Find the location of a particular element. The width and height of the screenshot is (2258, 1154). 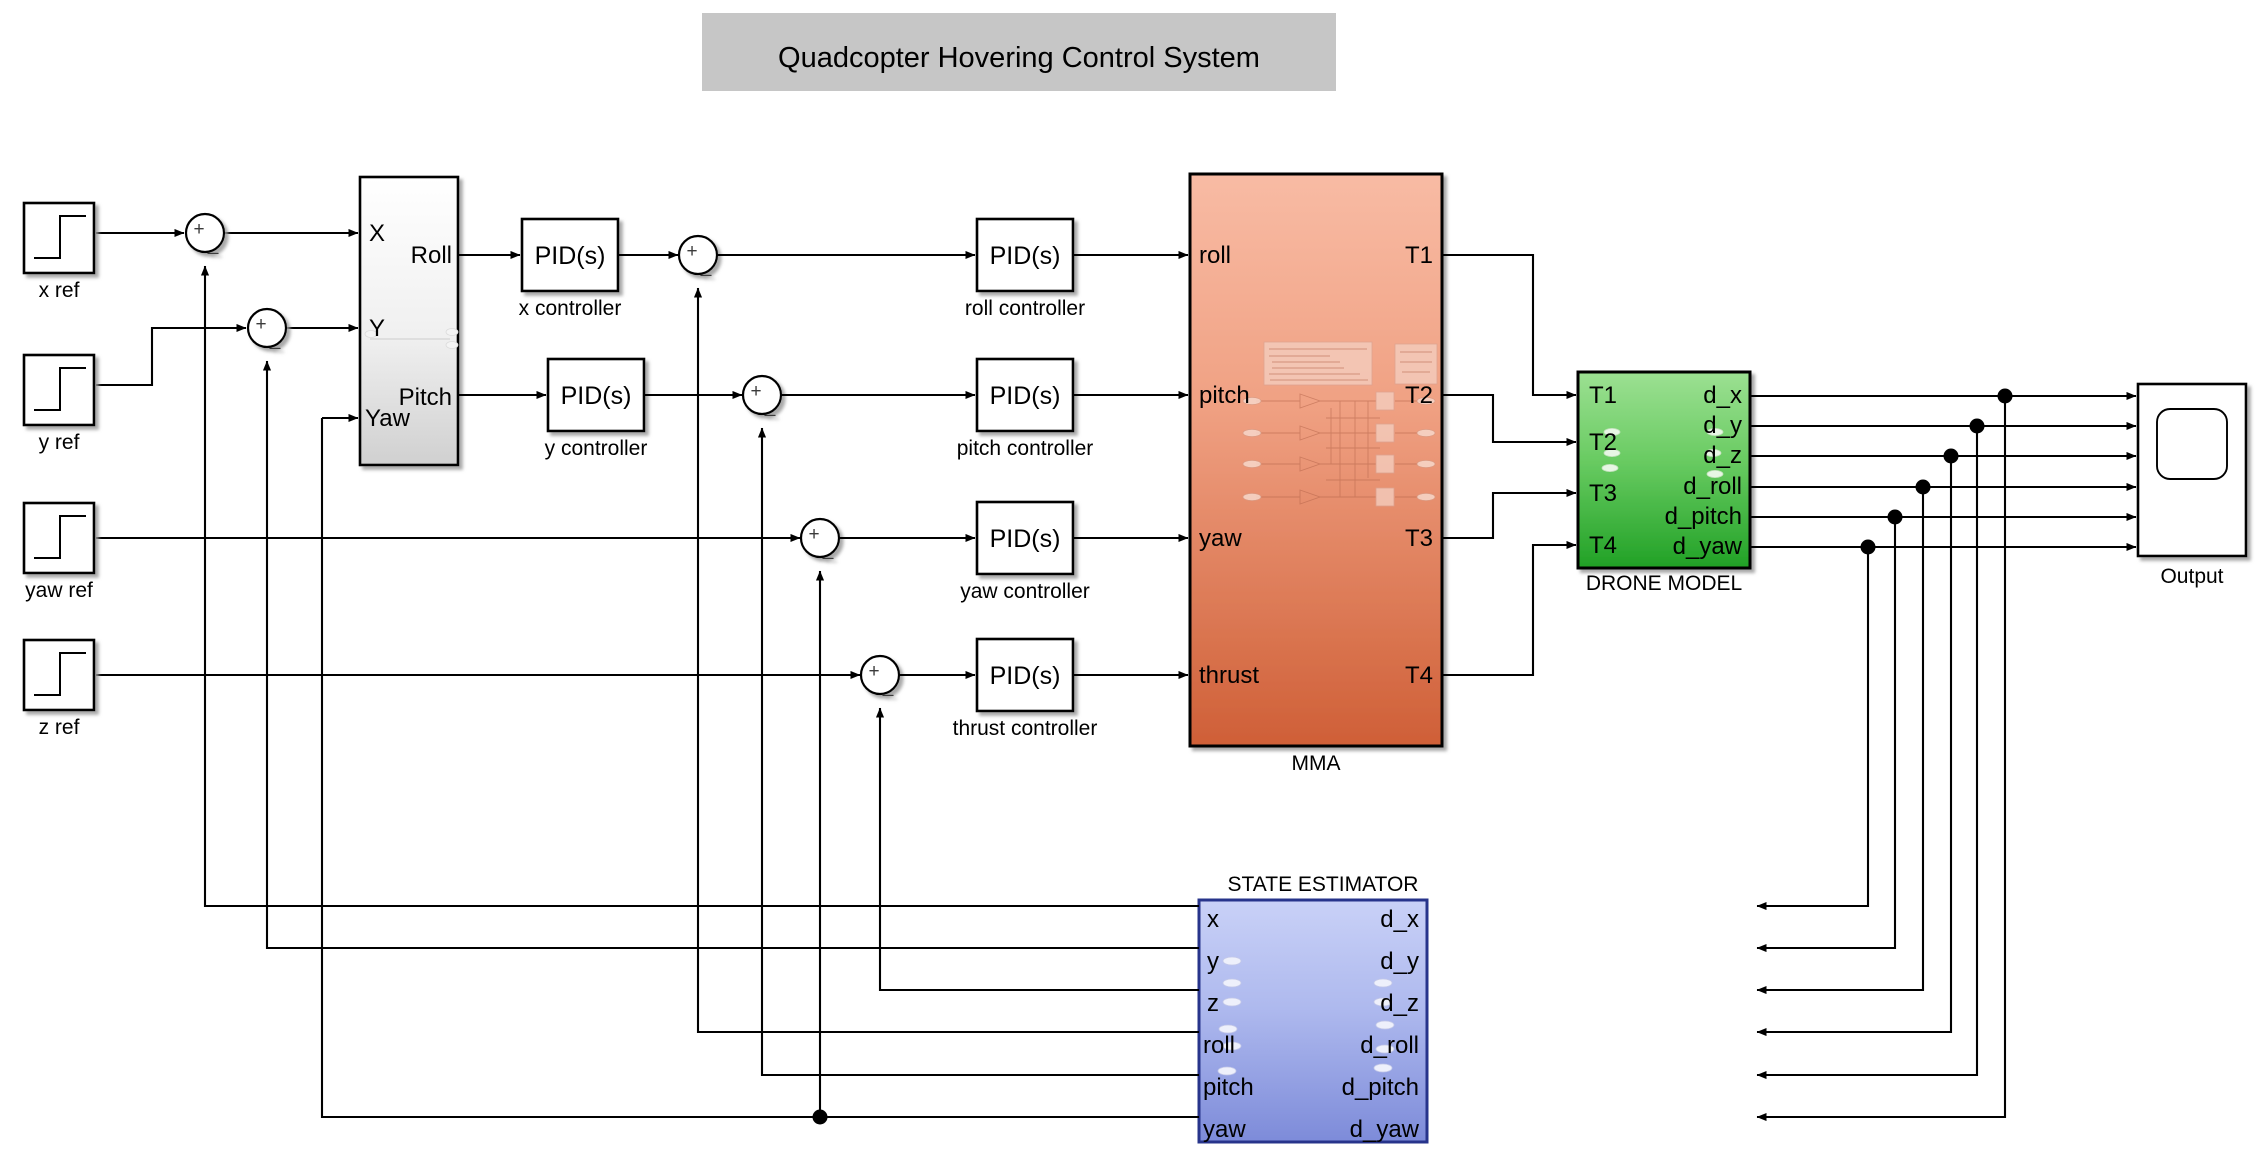

position-controller: X Y Yaw Roll Pitch is located at coordinates (409, 321).